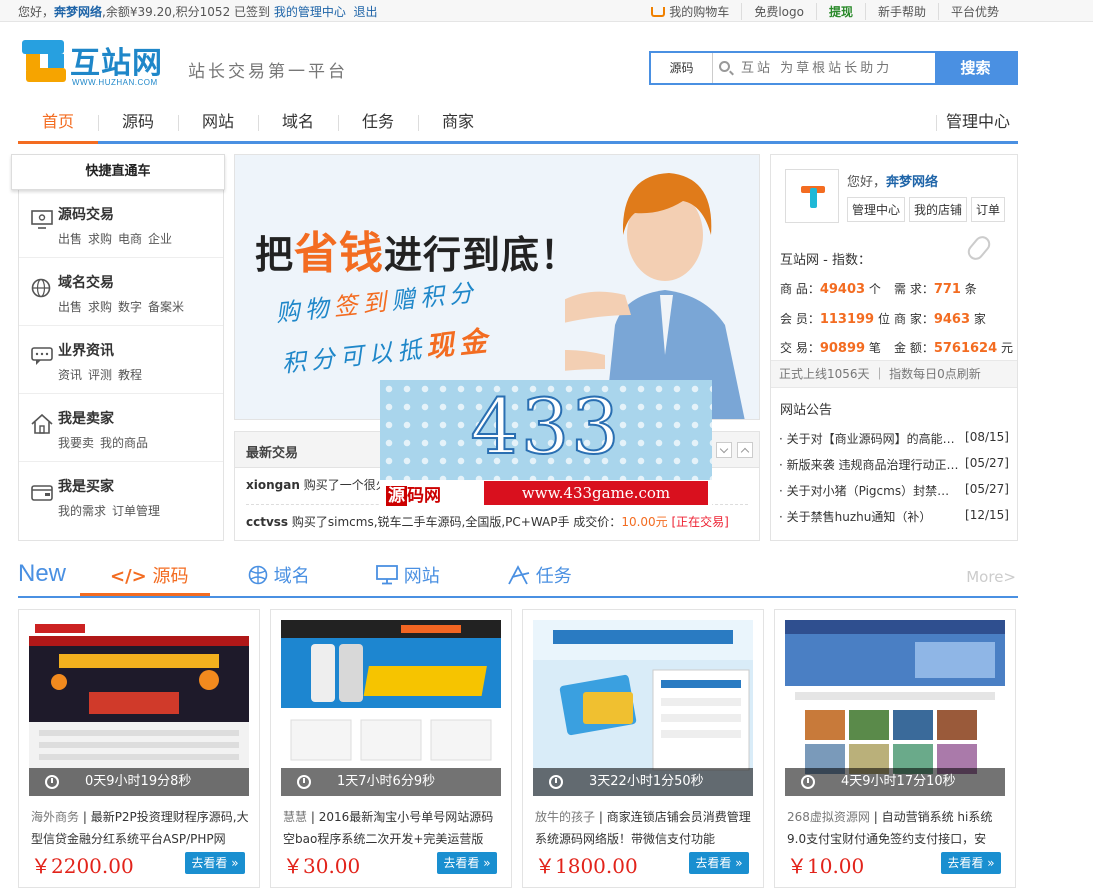  I want to click on nav-home: 首页, so click(58, 122).